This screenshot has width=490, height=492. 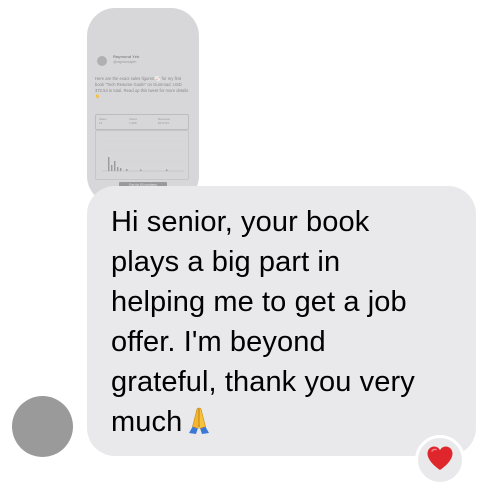 What do you see at coordinates (142, 122) in the screenshot?
I see `tweet-stats-panel: Sales 14 Views 1,089 Revenue $372.54` at bounding box center [142, 122].